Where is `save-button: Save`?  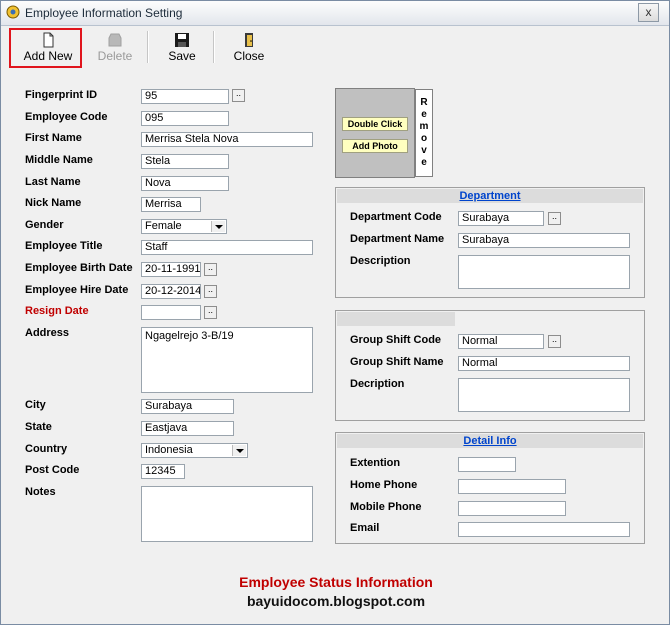
save-button: Save is located at coordinates (182, 47).